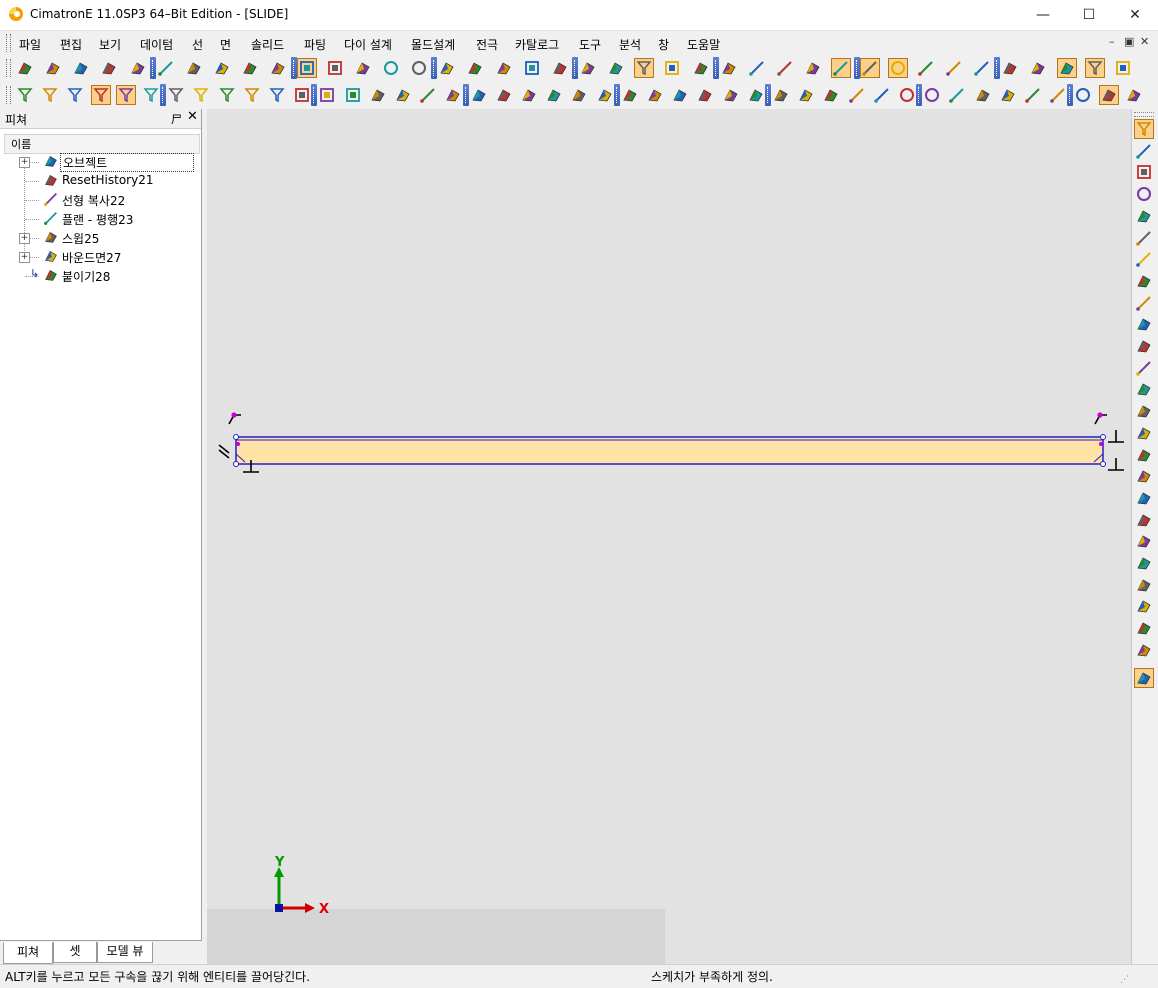 Image resolution: width=1158 pixels, height=988 pixels. I want to click on line-icon, so click(1033, 95).